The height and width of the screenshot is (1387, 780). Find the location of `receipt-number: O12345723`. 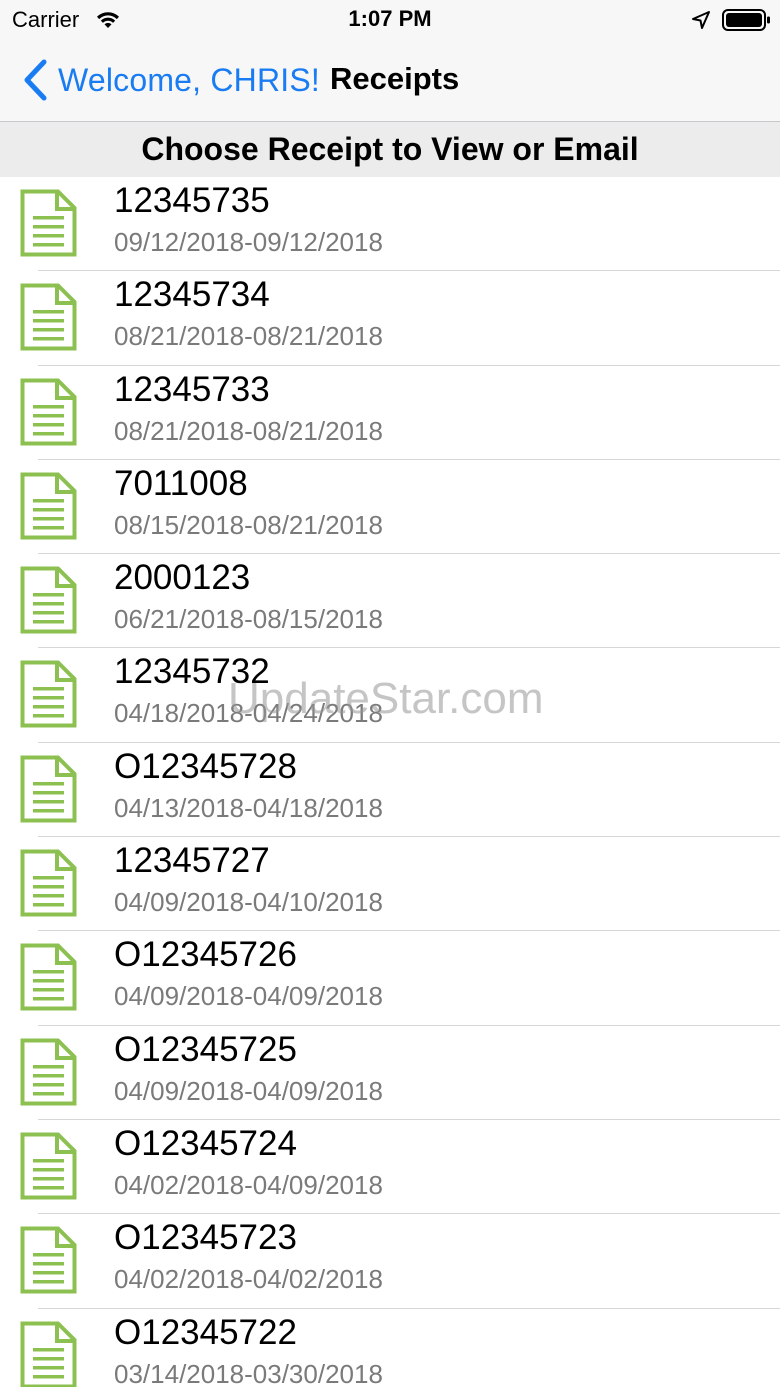

receipt-number: O12345723 is located at coordinates (205, 1238).